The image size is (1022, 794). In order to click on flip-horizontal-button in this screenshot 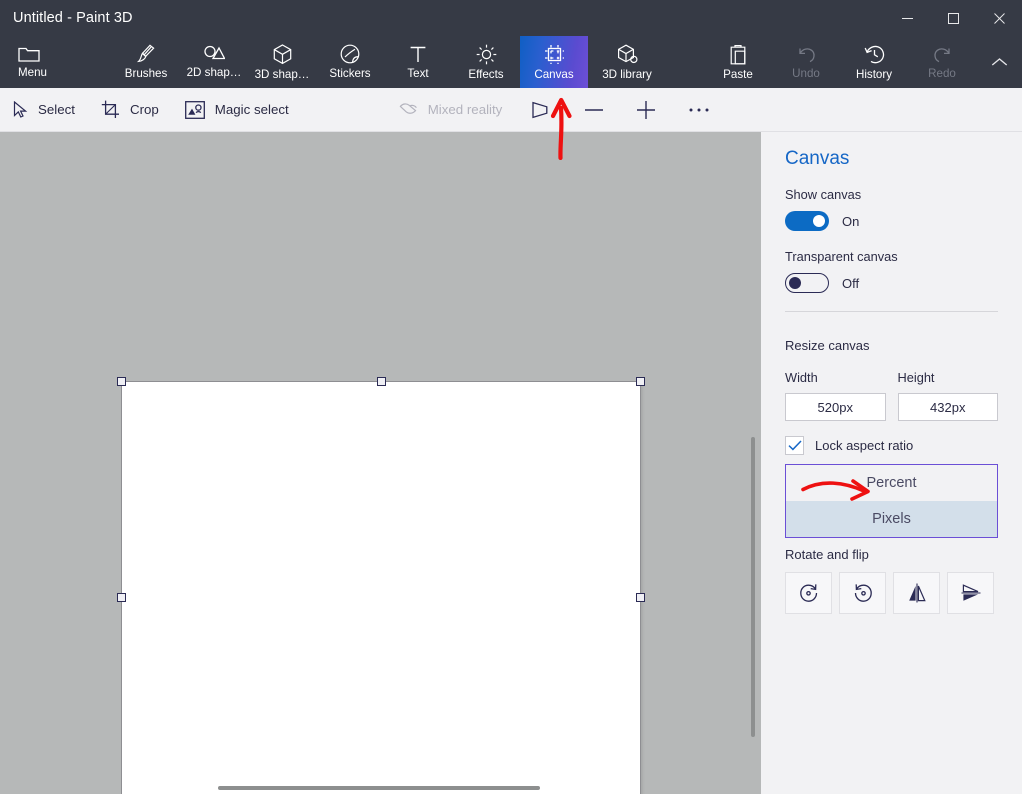, I will do `click(916, 593)`.